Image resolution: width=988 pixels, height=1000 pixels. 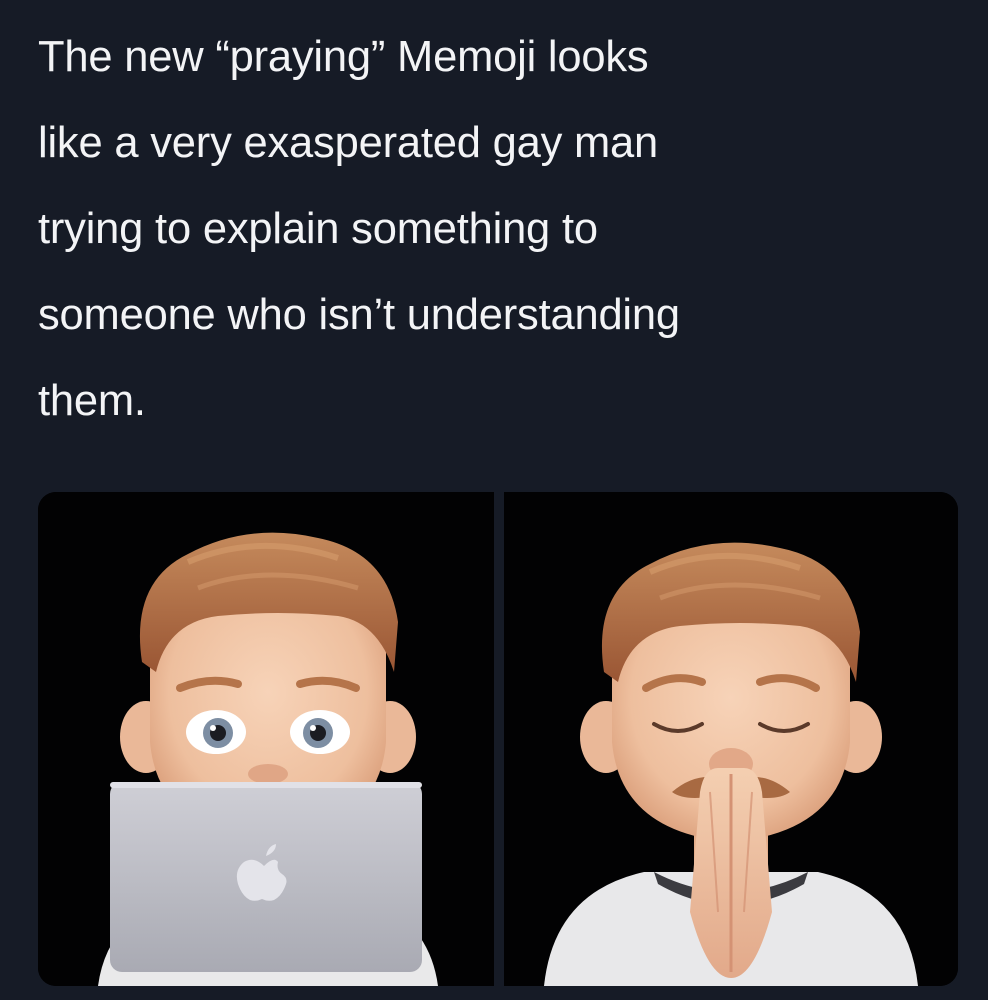 What do you see at coordinates (359, 315) in the screenshot?
I see `tweet-text-line: someone who isn’t understanding` at bounding box center [359, 315].